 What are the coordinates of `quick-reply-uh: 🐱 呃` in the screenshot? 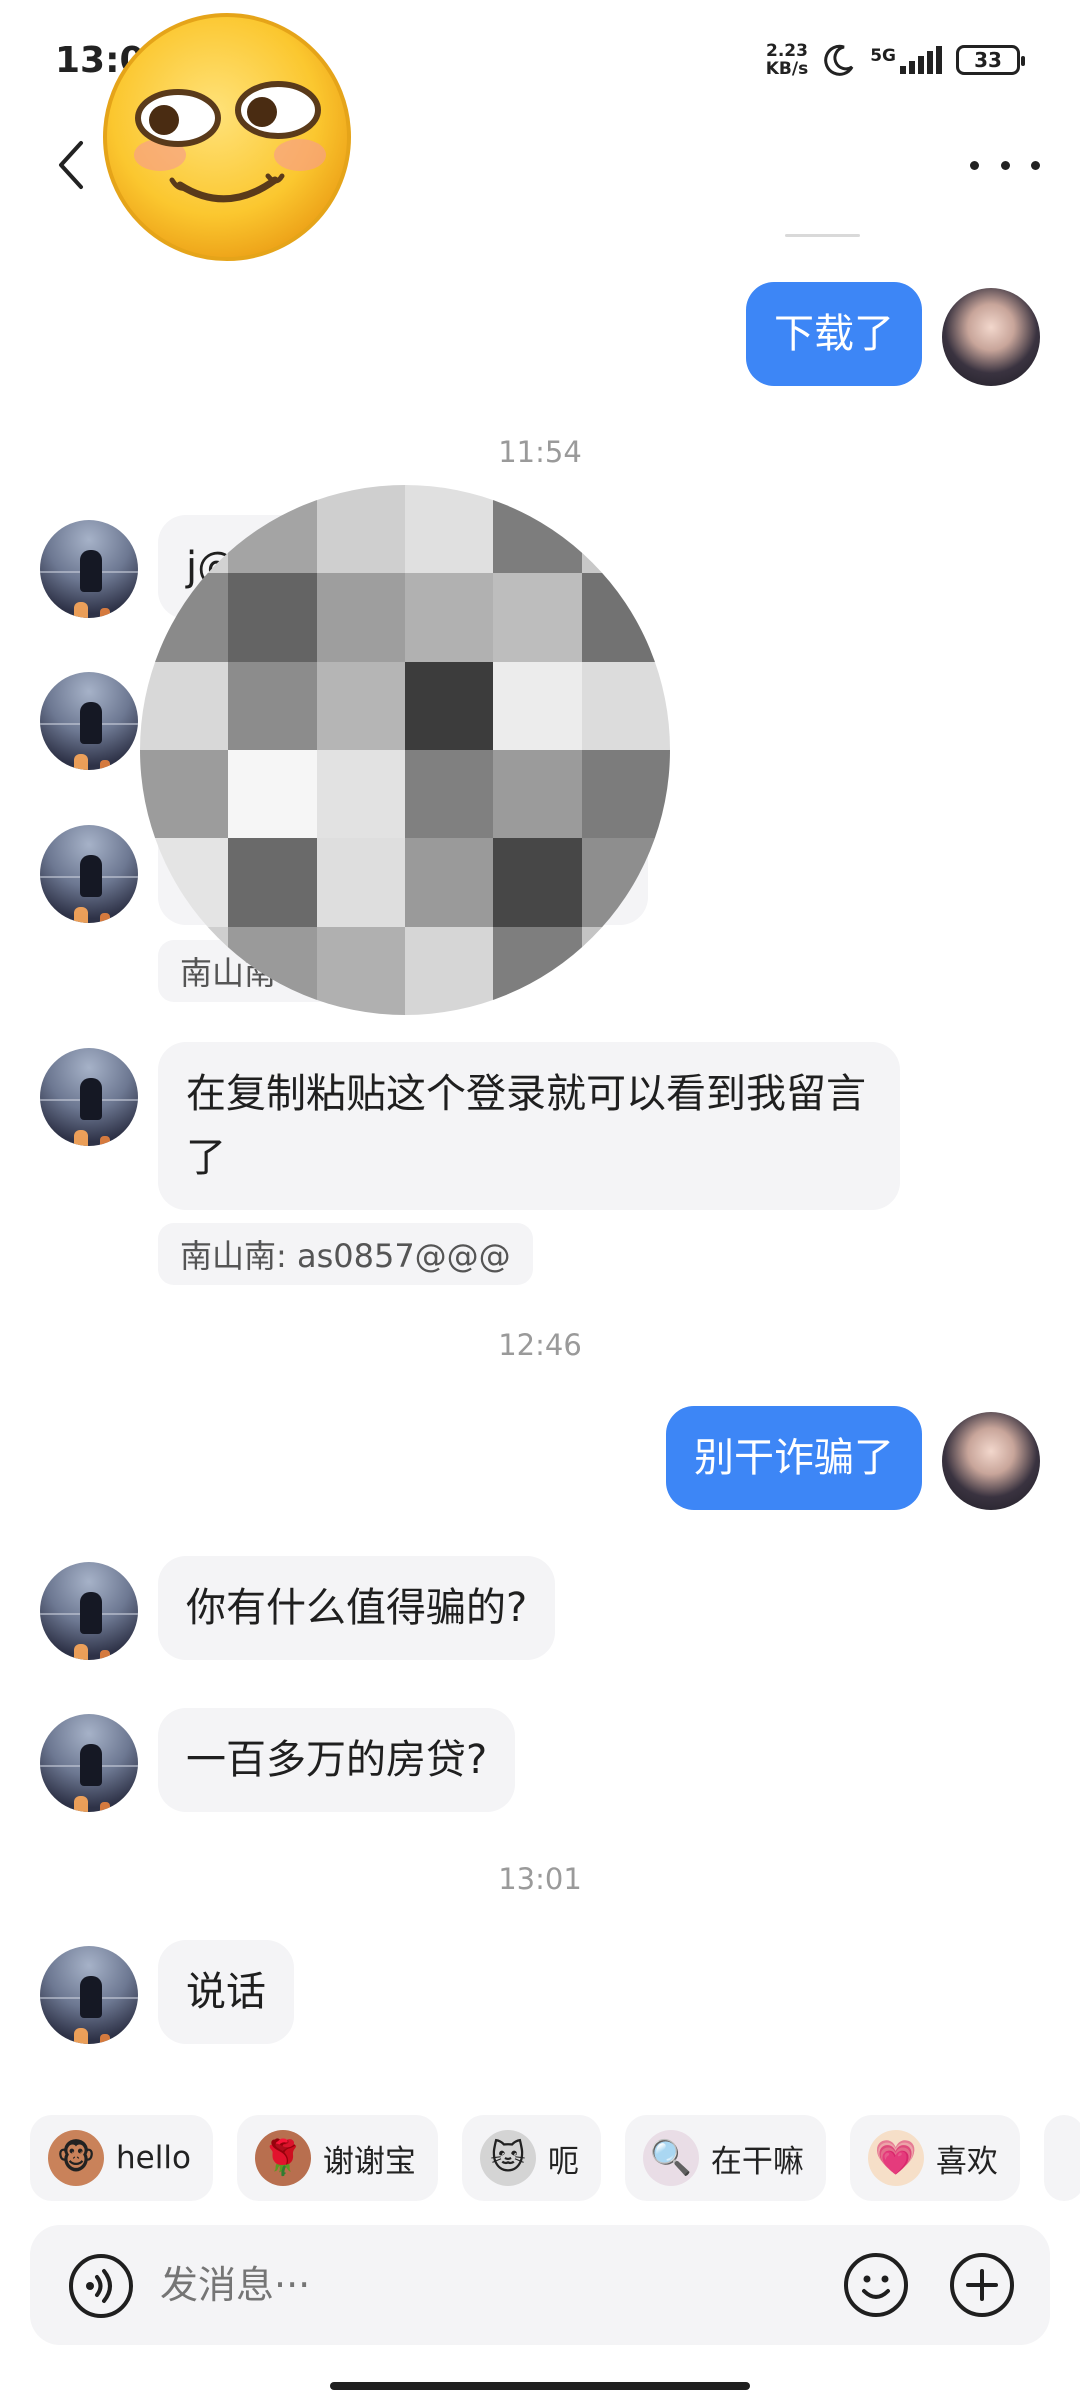 It's located at (531, 2158).